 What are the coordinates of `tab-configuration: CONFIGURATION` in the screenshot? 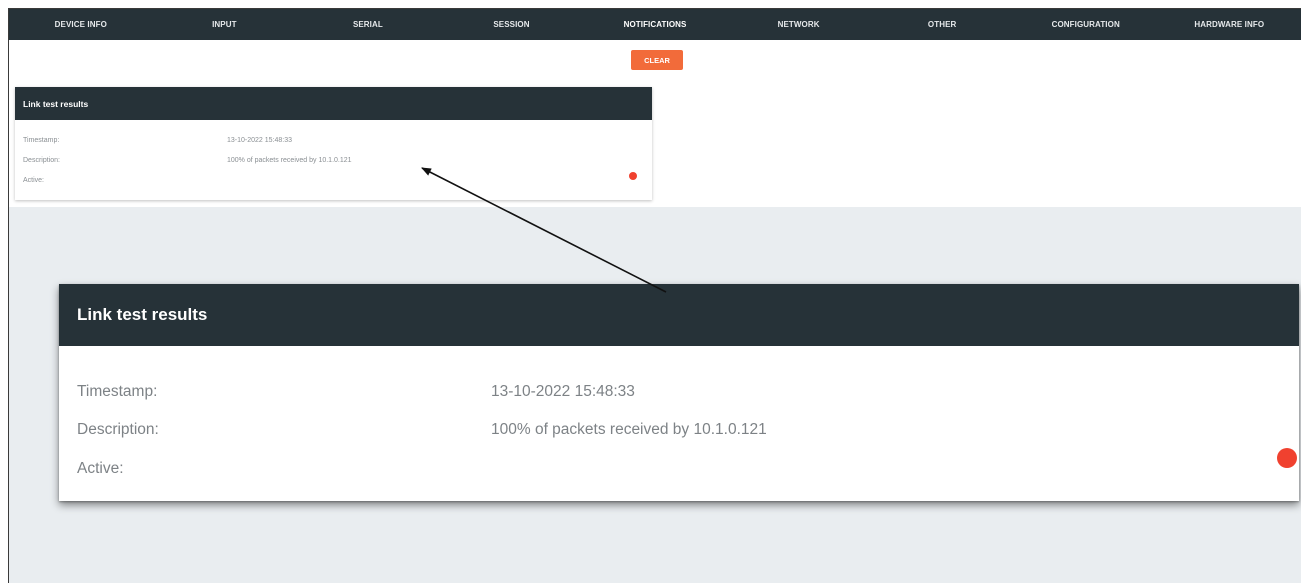 It's located at (1086, 24).